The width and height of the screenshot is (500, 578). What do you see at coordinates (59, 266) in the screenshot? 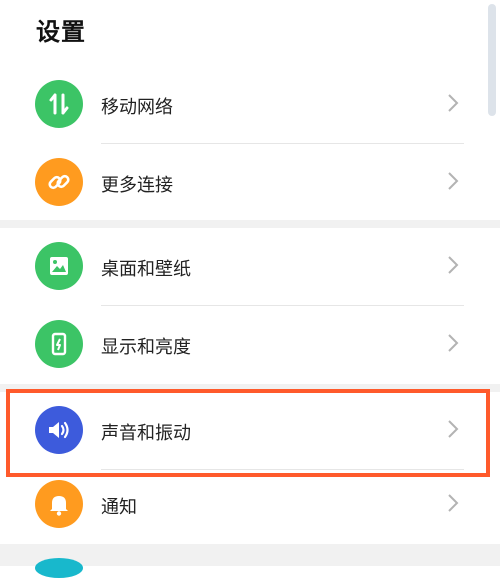
I see `image-icon` at bounding box center [59, 266].